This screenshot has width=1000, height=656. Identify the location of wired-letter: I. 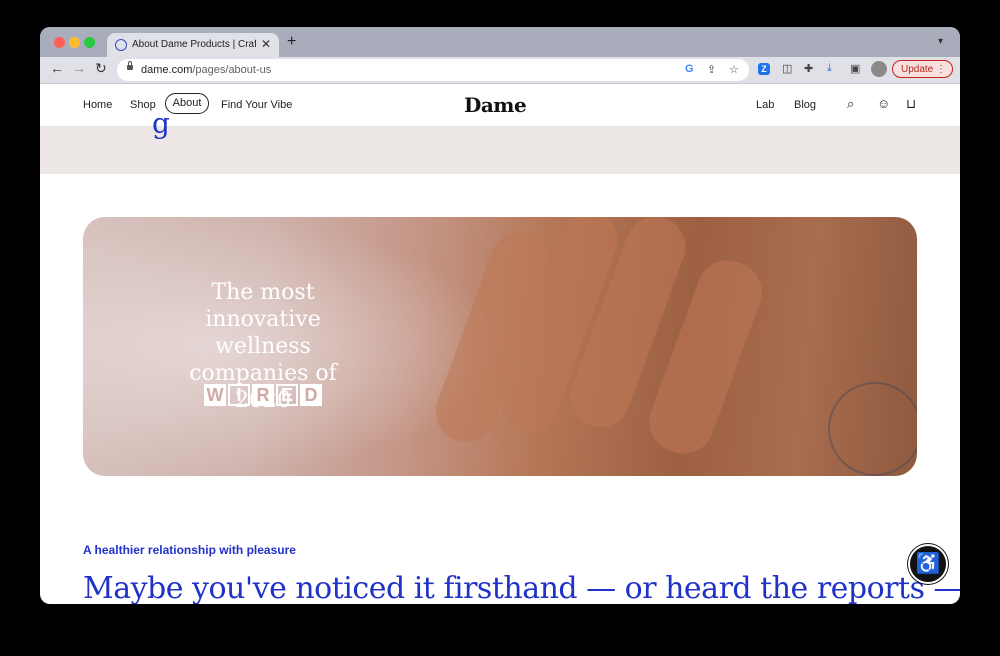
(239, 395).